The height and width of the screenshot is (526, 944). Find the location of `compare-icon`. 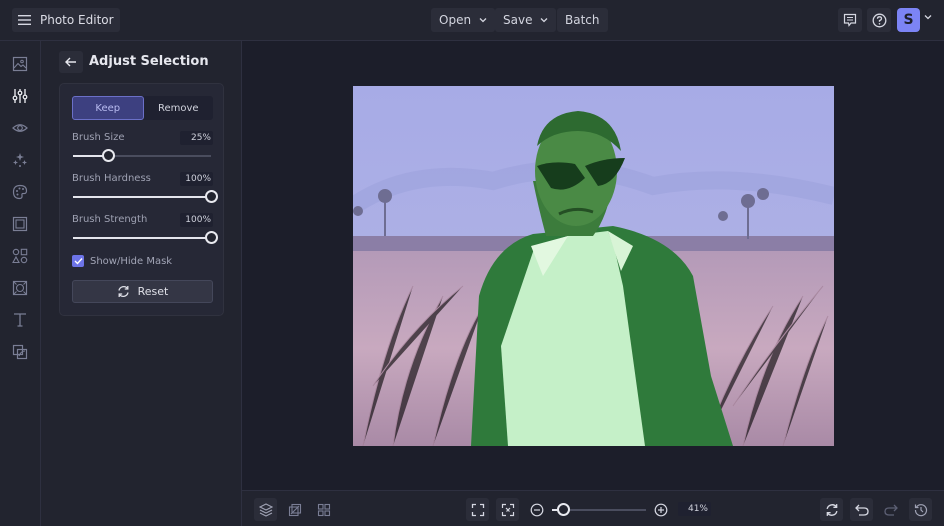

compare-icon is located at coordinates (295, 510).